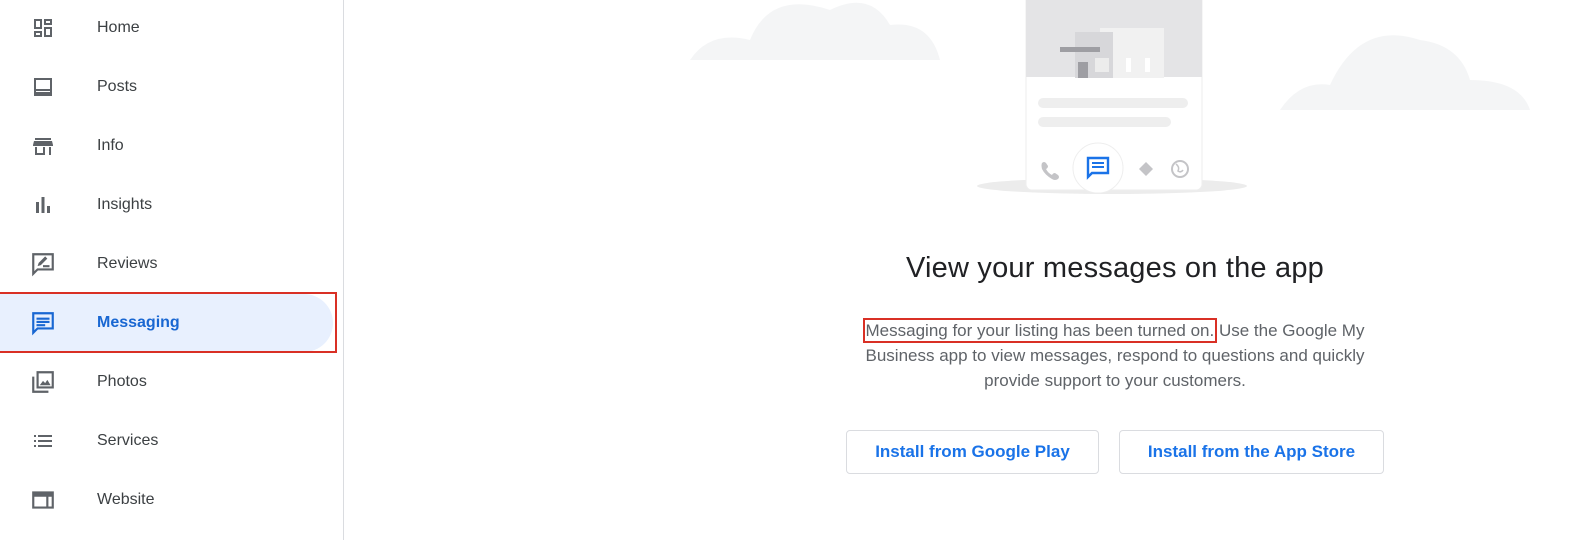 The width and height of the screenshot is (1595, 540). Describe the element at coordinates (138, 322) in the screenshot. I see `sidebar-item-label: Messaging` at that location.